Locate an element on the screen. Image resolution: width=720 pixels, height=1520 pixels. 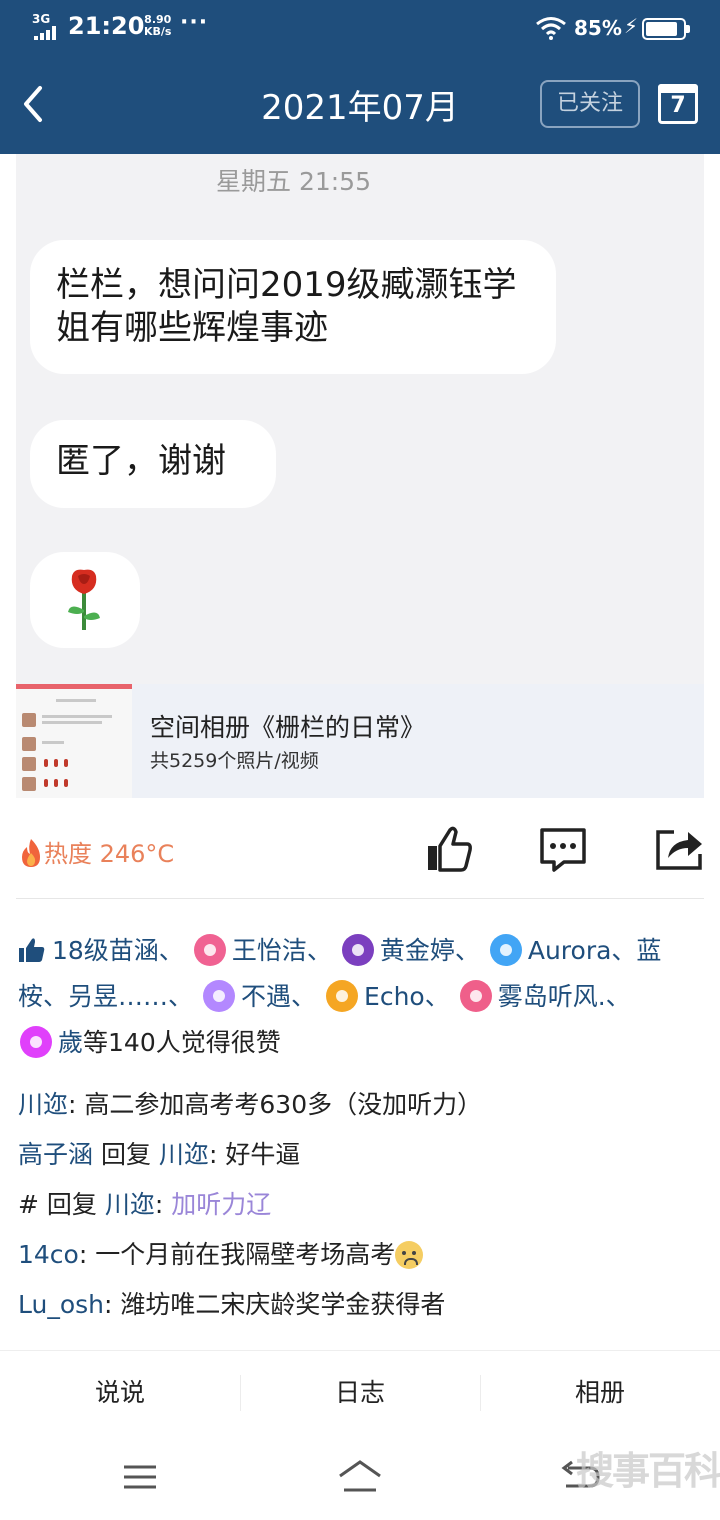
battery-icon is located at coordinates (666, 29).